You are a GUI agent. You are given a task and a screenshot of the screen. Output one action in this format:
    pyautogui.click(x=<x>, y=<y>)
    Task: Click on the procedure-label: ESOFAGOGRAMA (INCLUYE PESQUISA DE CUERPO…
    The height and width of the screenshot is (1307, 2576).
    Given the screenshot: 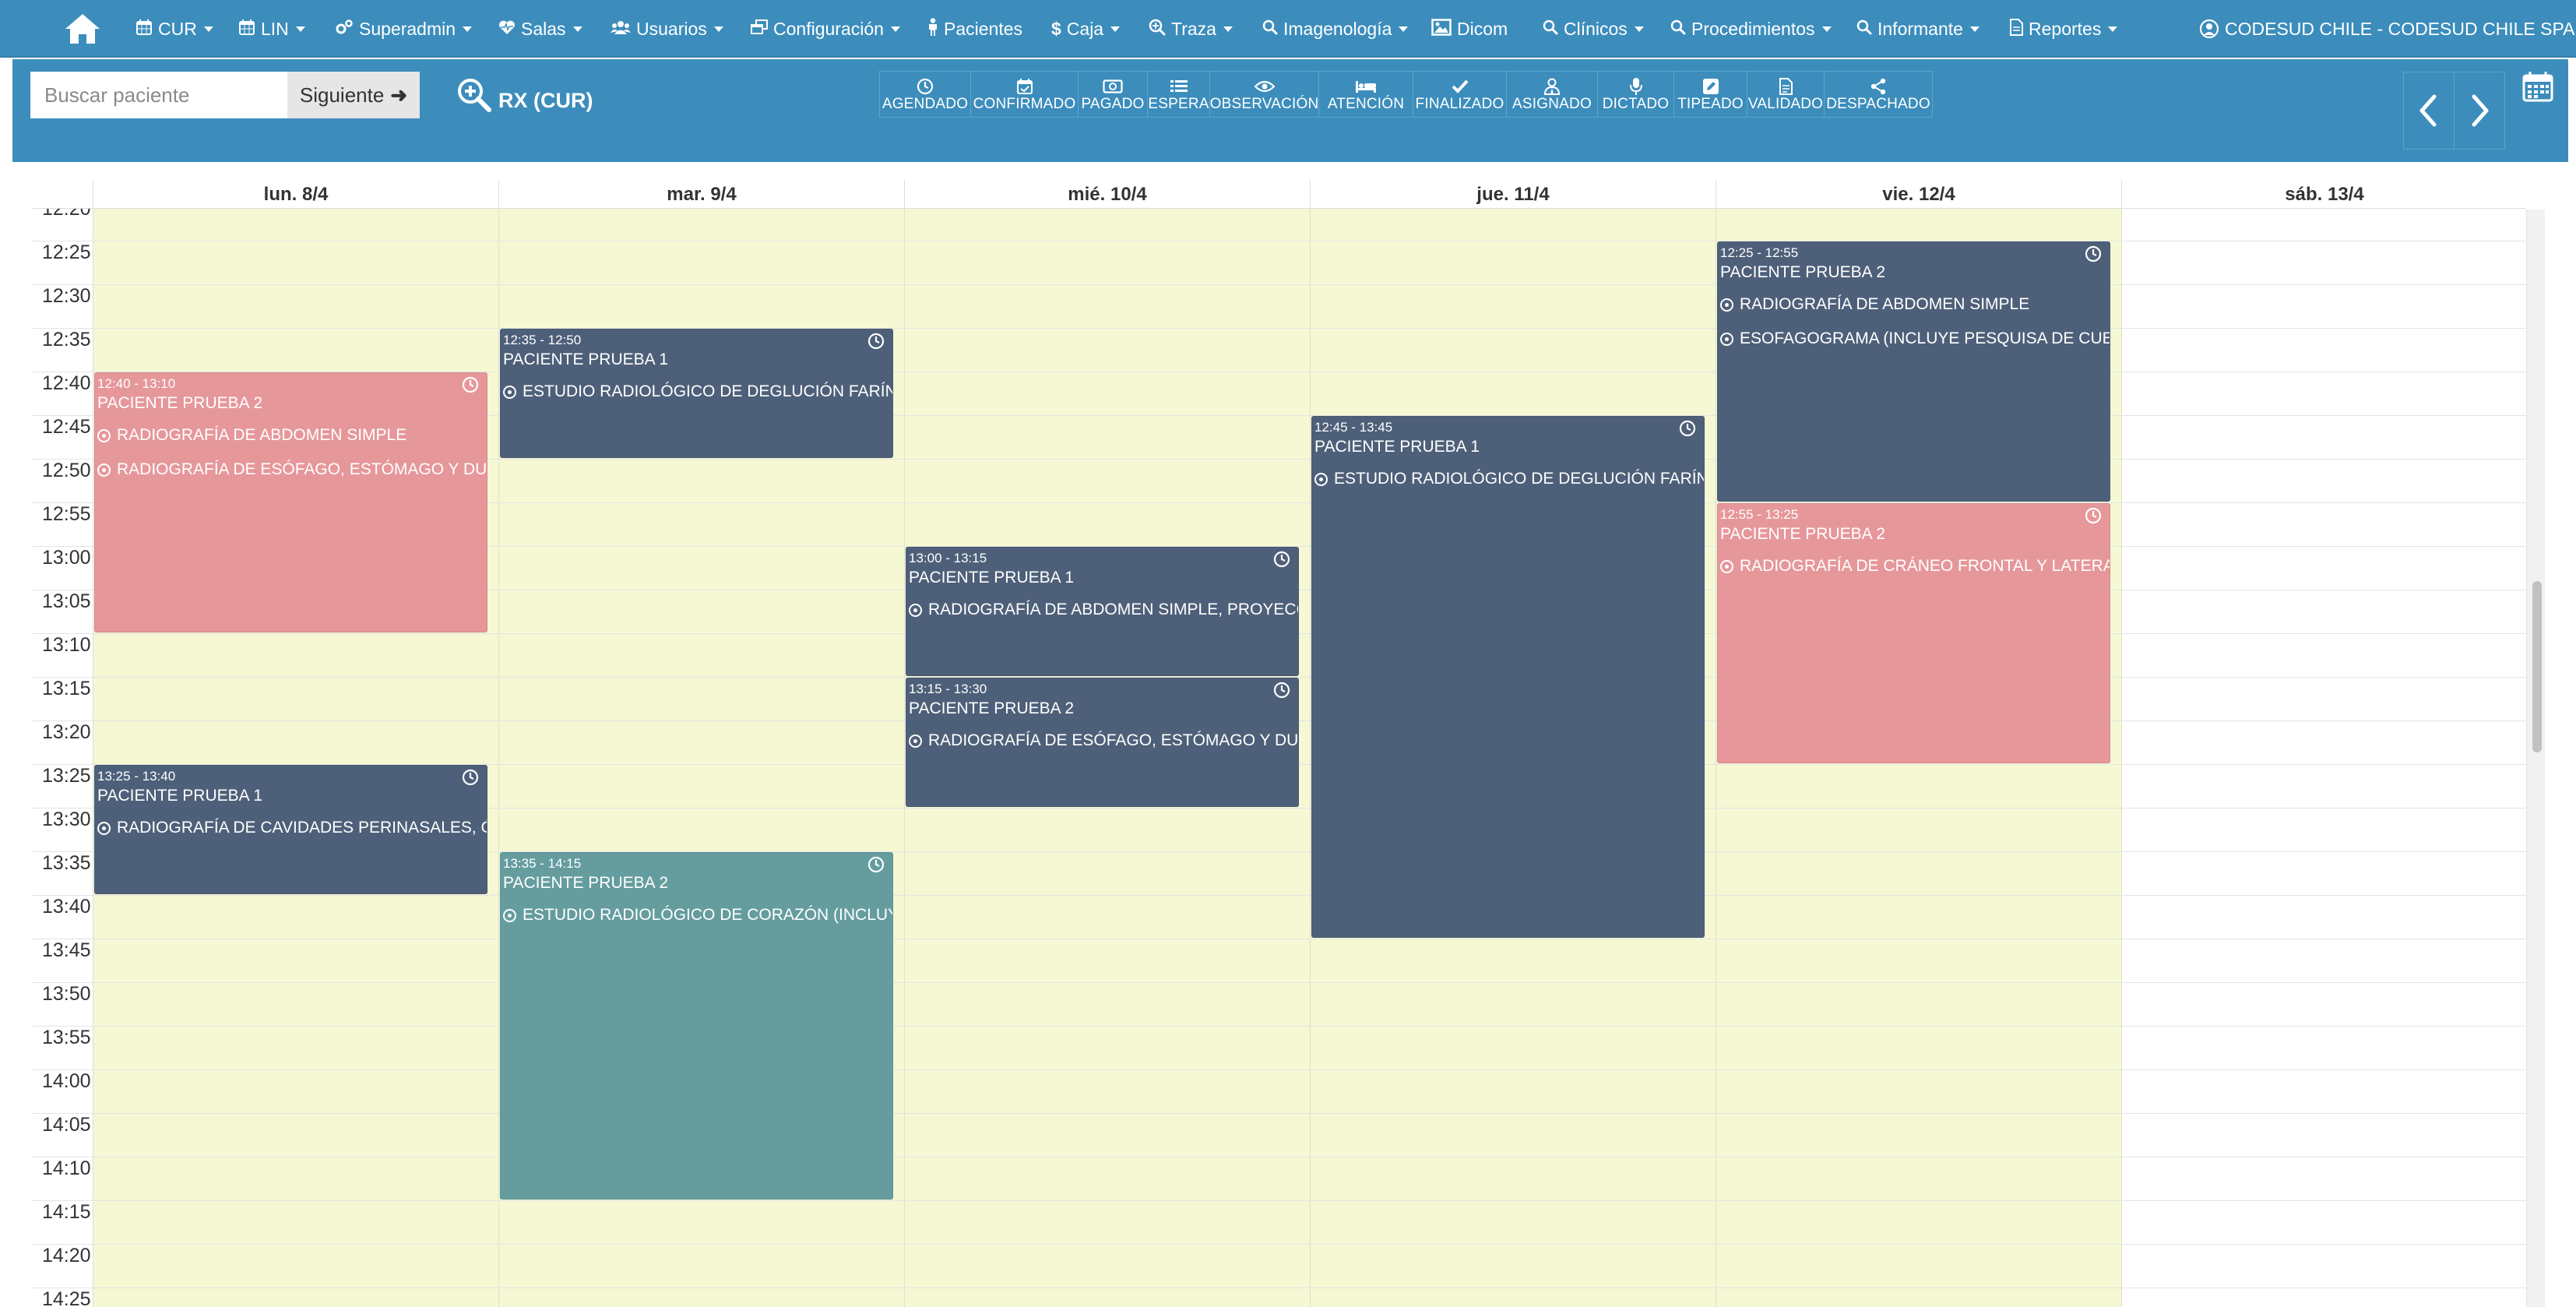 What is the action you would take?
    pyautogui.click(x=1925, y=338)
    